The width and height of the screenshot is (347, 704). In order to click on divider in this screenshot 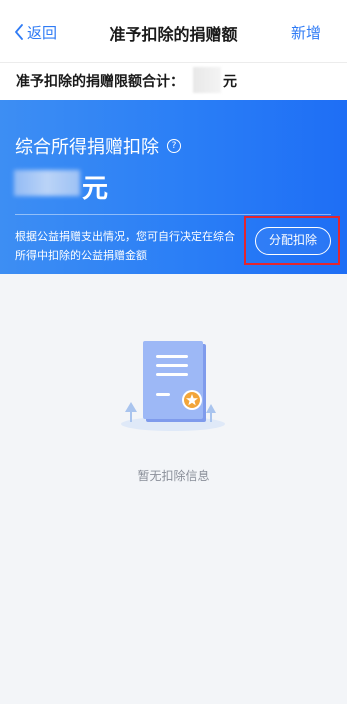, I will do `click(173, 214)`.